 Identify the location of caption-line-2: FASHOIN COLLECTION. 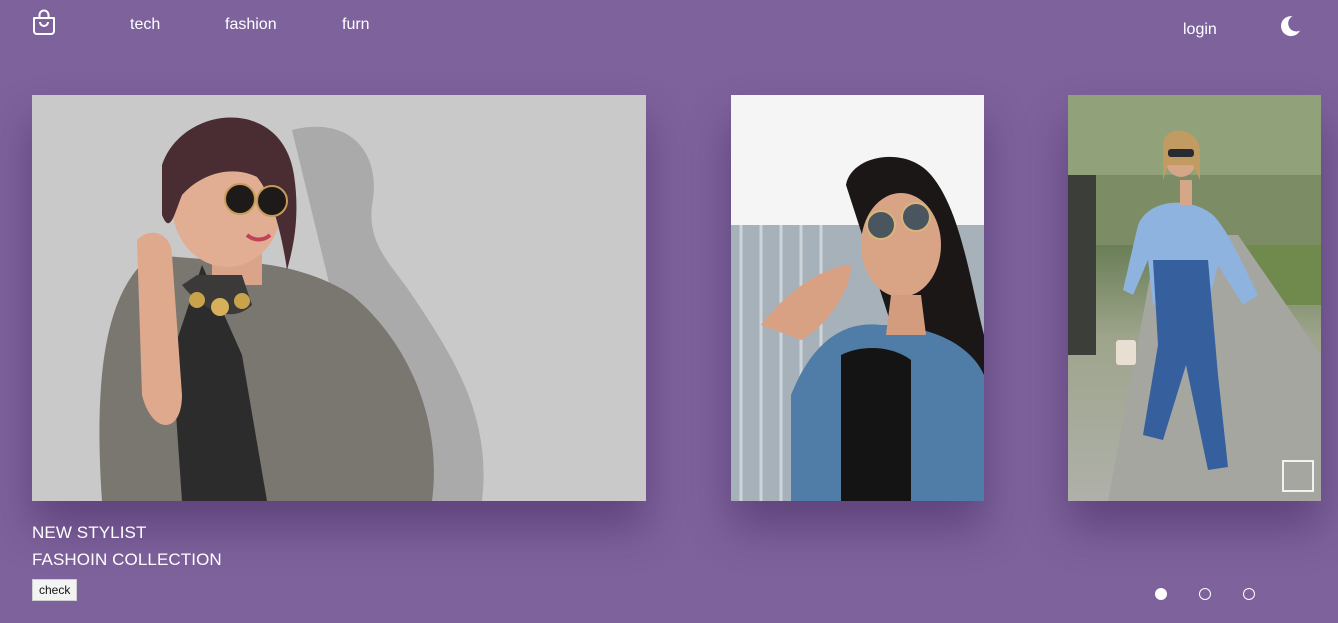
(127, 559).